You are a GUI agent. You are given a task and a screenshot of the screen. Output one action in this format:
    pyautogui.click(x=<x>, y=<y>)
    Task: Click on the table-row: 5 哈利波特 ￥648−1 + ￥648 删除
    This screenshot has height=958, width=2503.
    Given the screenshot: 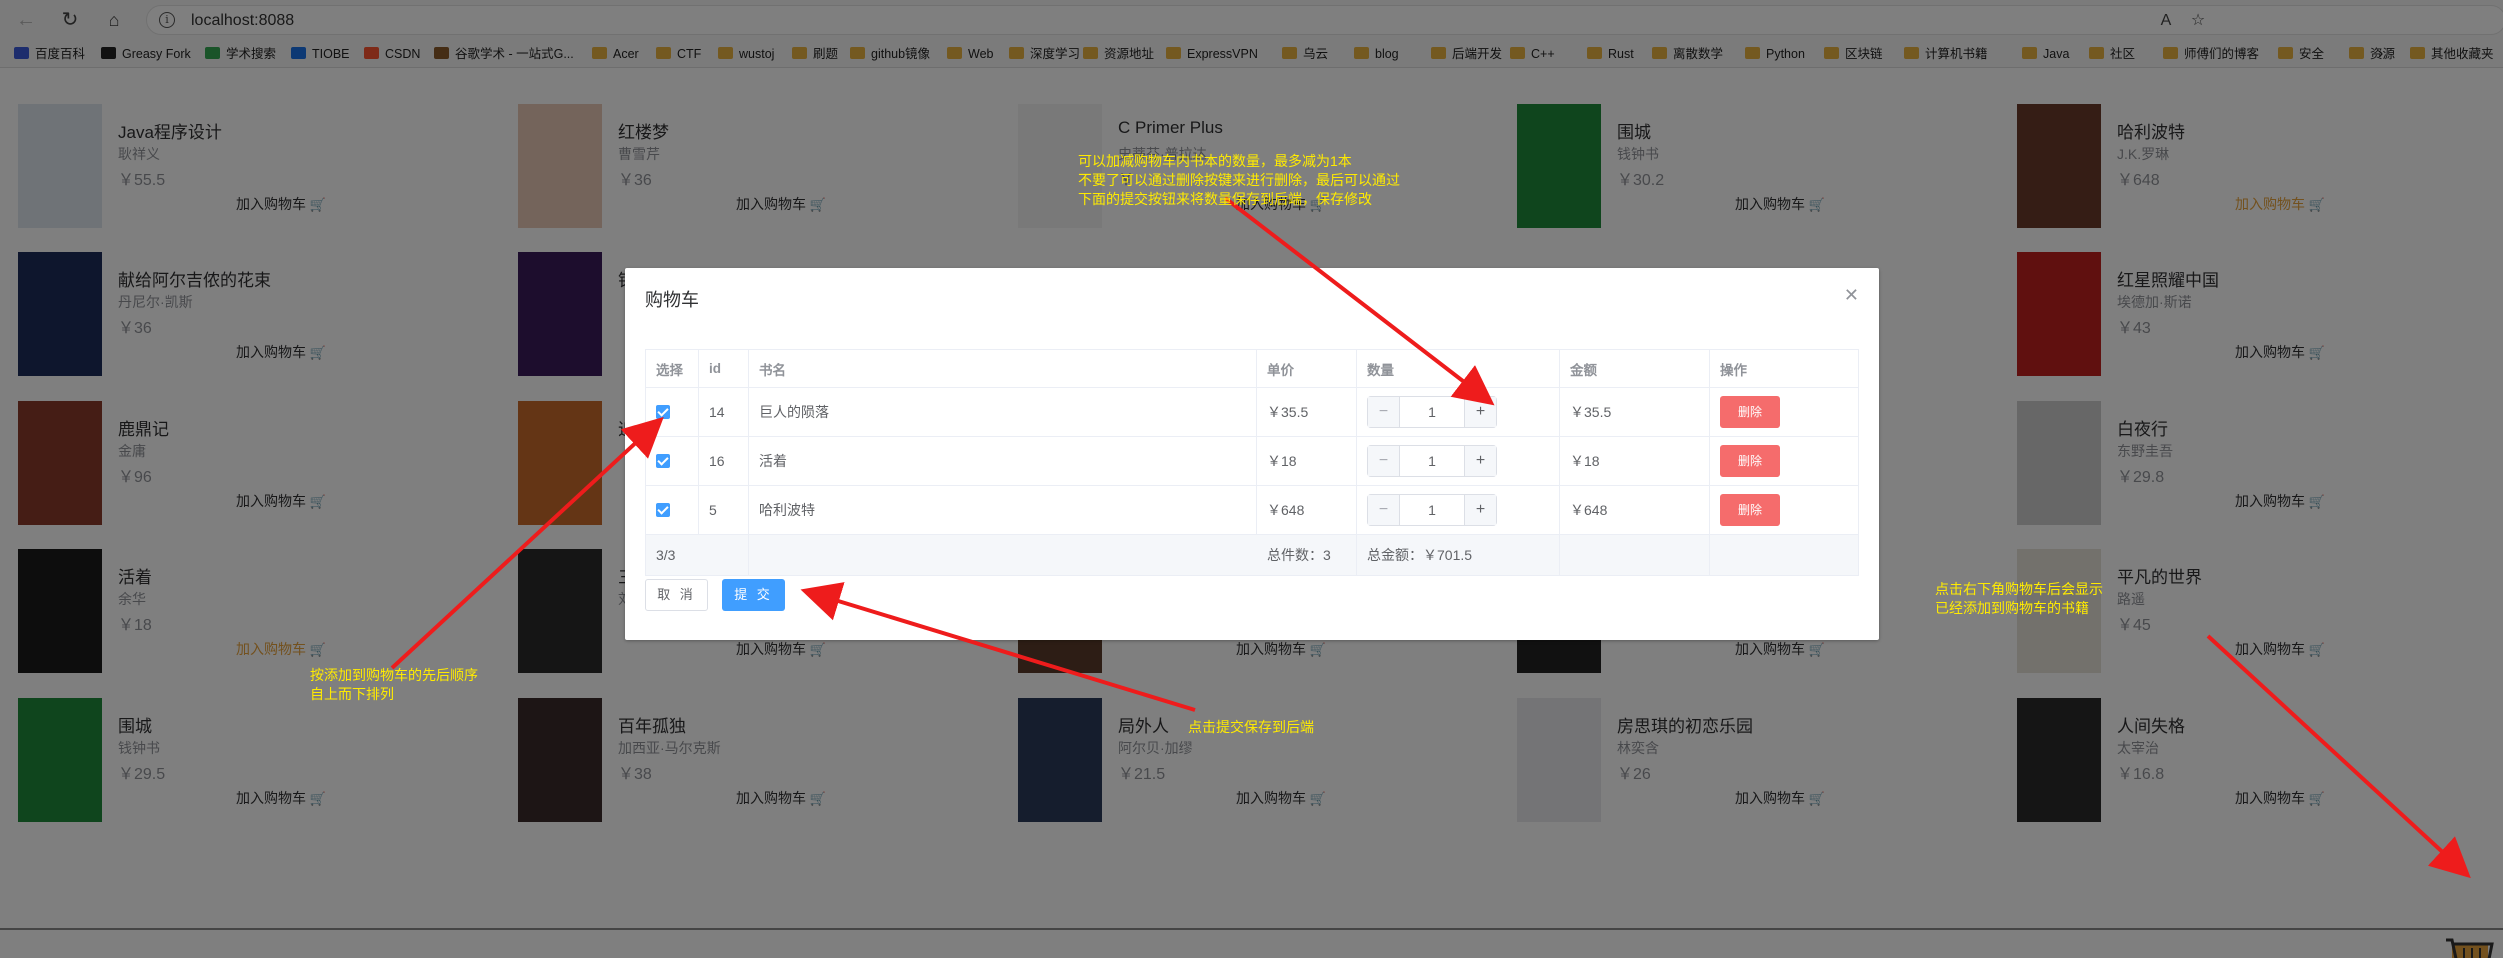 What is the action you would take?
    pyautogui.click(x=1252, y=510)
    